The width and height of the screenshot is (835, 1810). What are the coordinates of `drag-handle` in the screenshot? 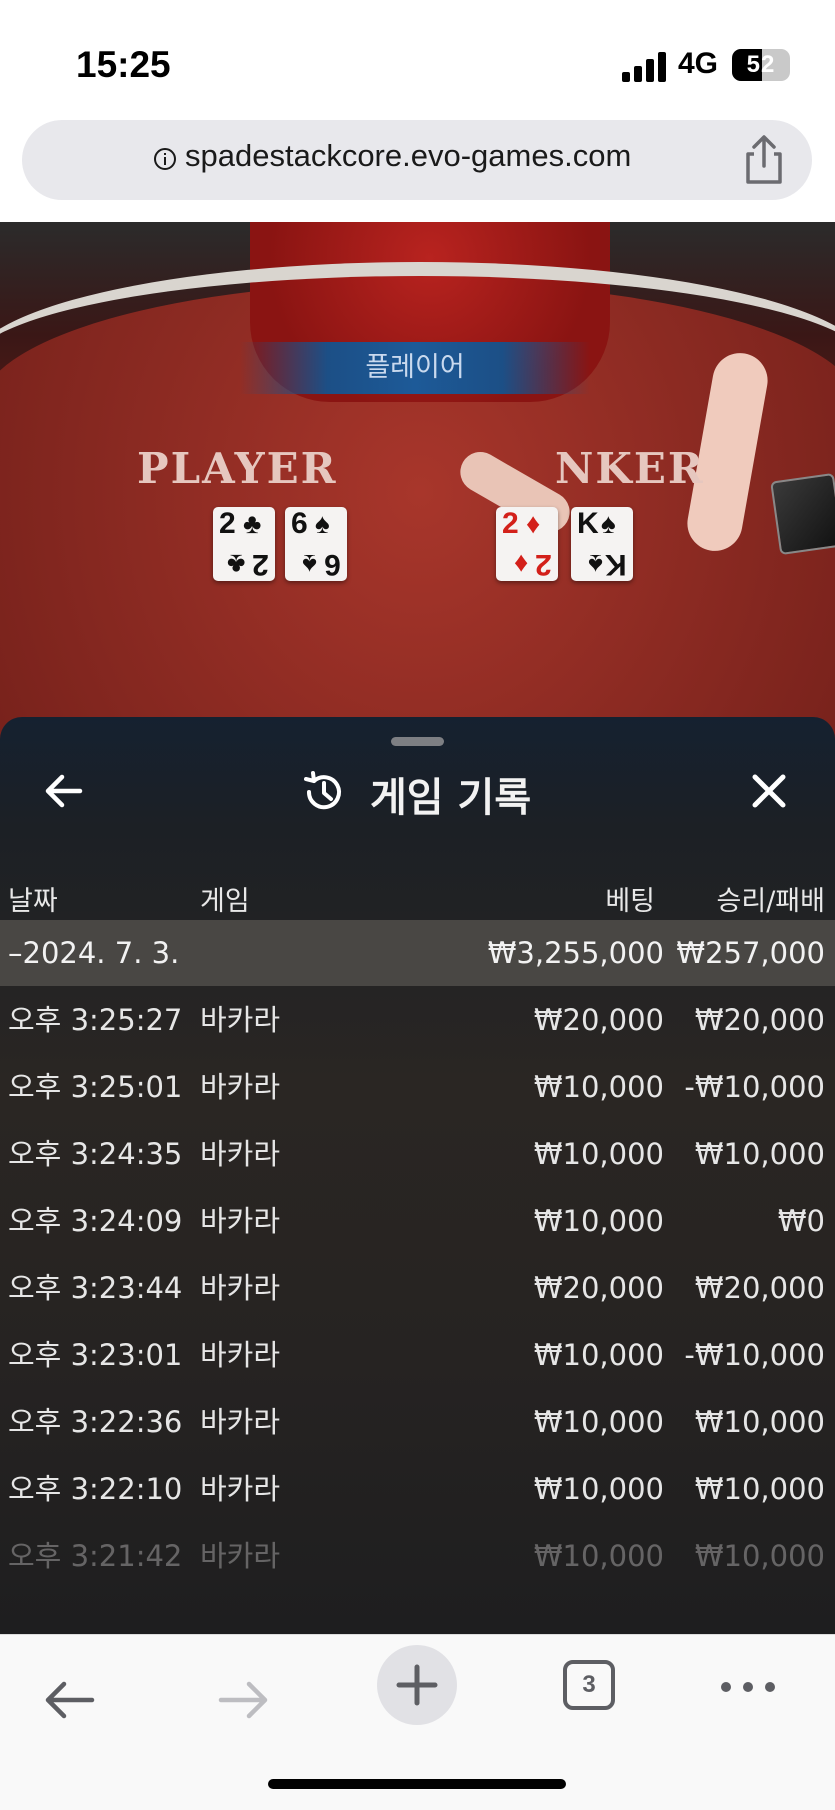 It's located at (417, 741).